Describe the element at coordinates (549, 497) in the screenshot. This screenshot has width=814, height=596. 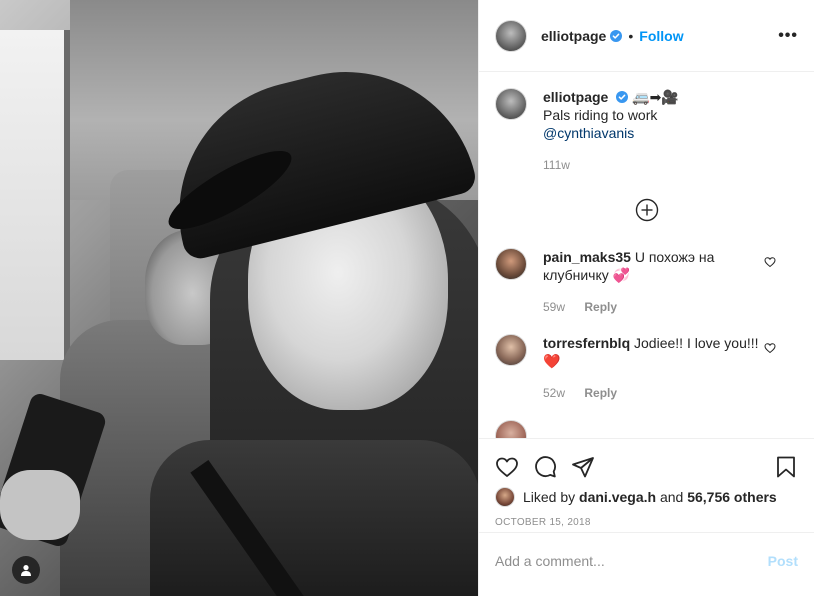
I see `likes-prefix: Liked by` at that location.